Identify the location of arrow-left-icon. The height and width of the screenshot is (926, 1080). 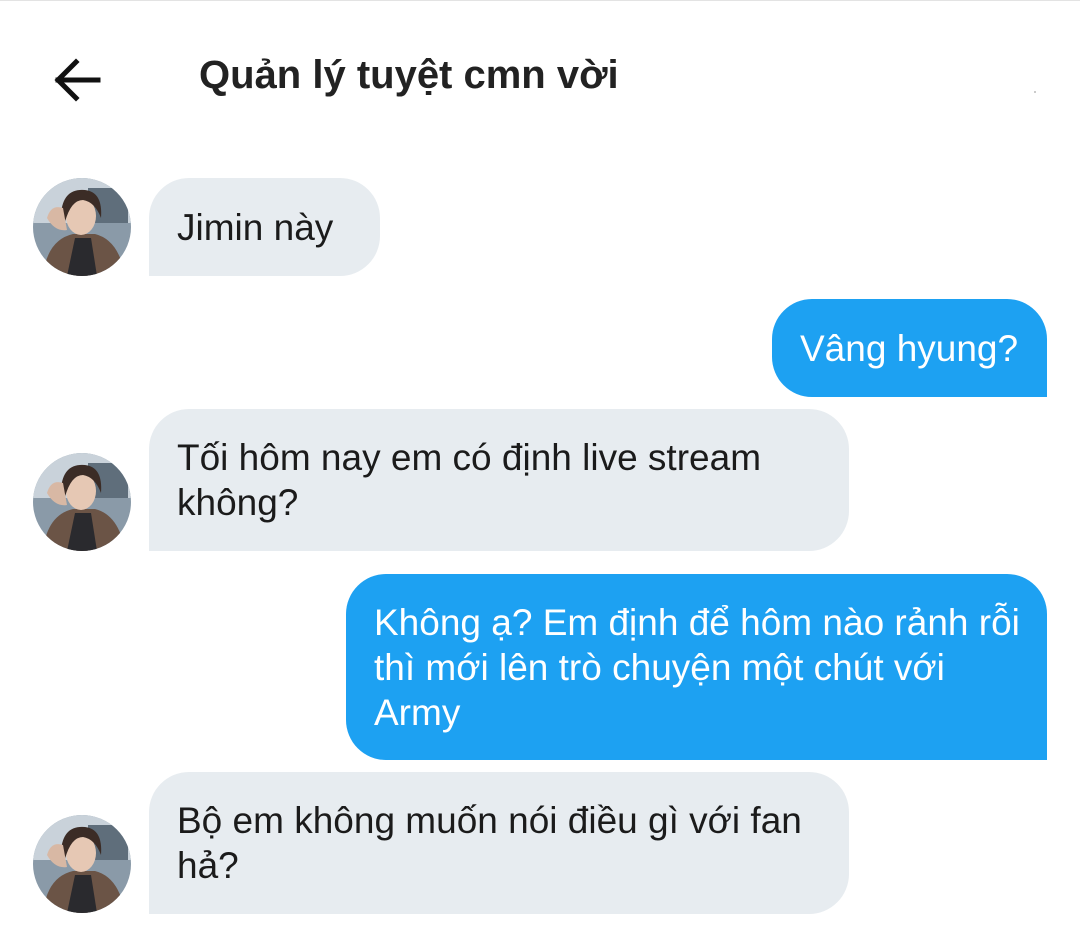
(77, 80).